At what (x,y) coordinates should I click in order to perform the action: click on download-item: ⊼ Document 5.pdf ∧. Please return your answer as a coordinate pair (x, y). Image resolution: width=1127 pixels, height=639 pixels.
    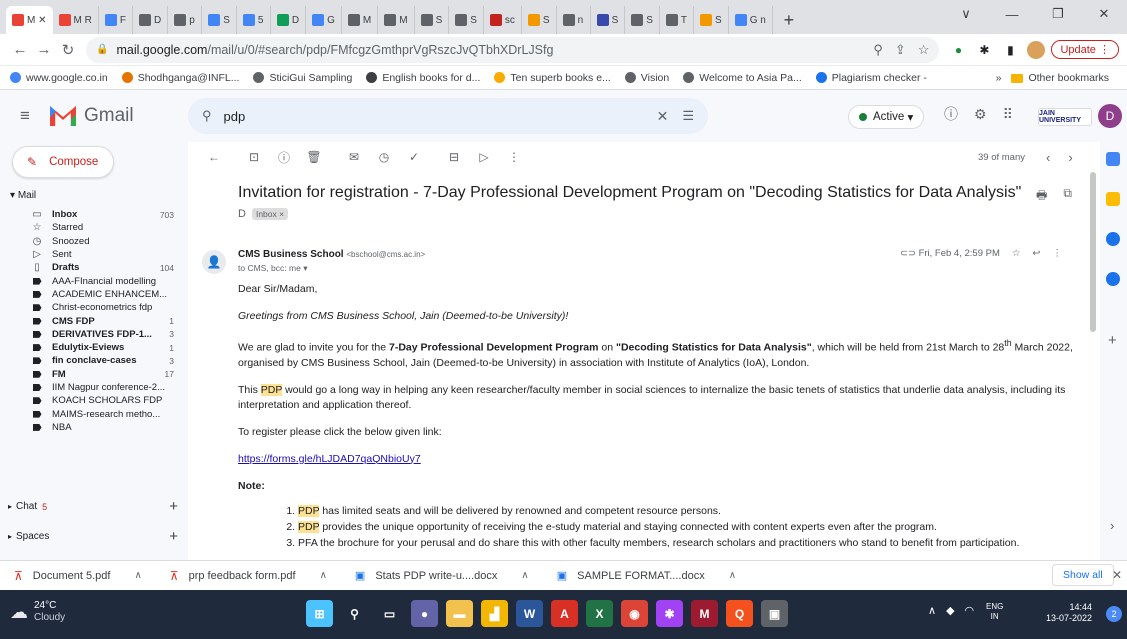
    Looking at the image, I should click on (78, 576).